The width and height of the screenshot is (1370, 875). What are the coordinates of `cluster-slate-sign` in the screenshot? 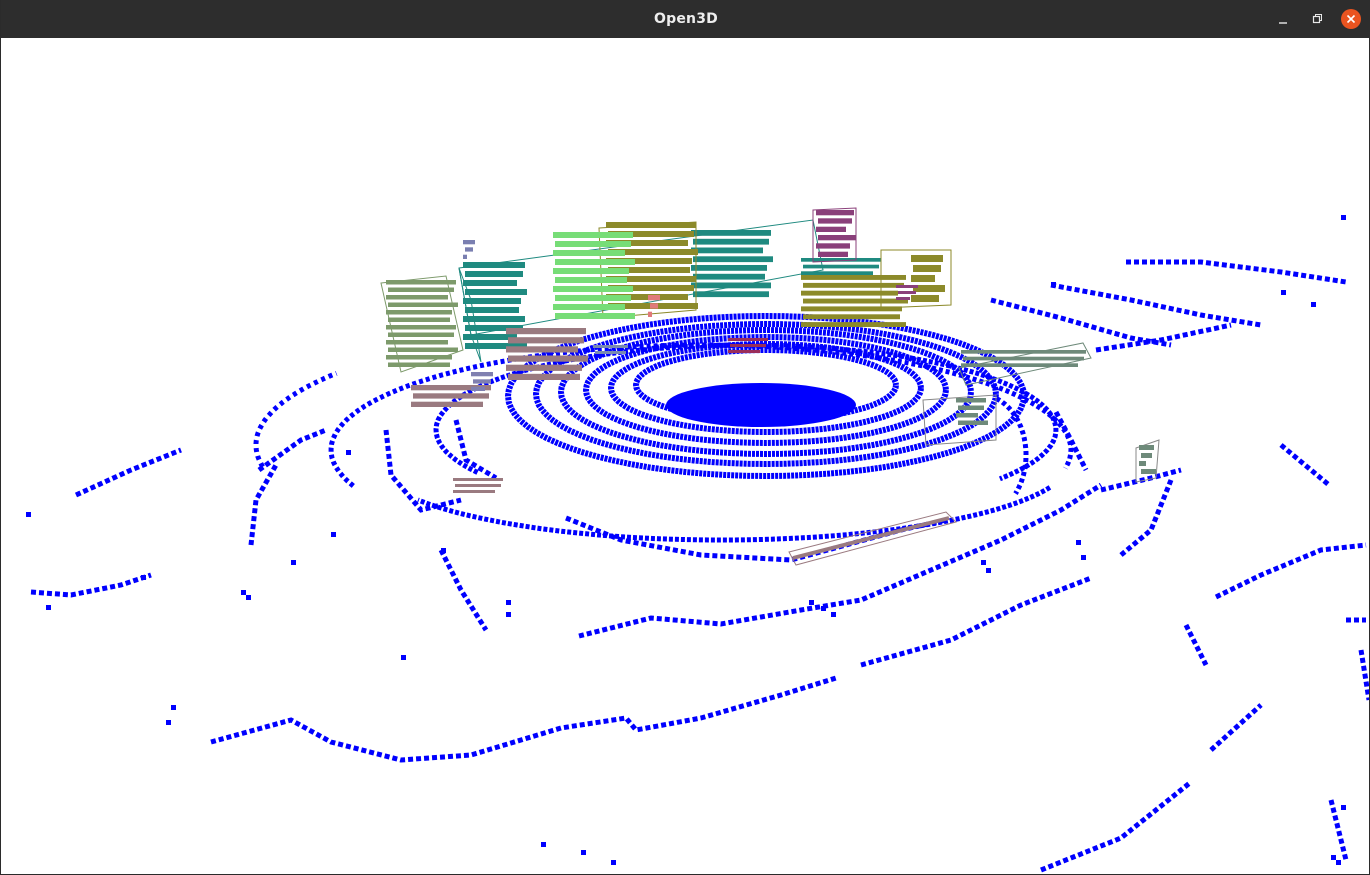 It's located at (1147, 459).